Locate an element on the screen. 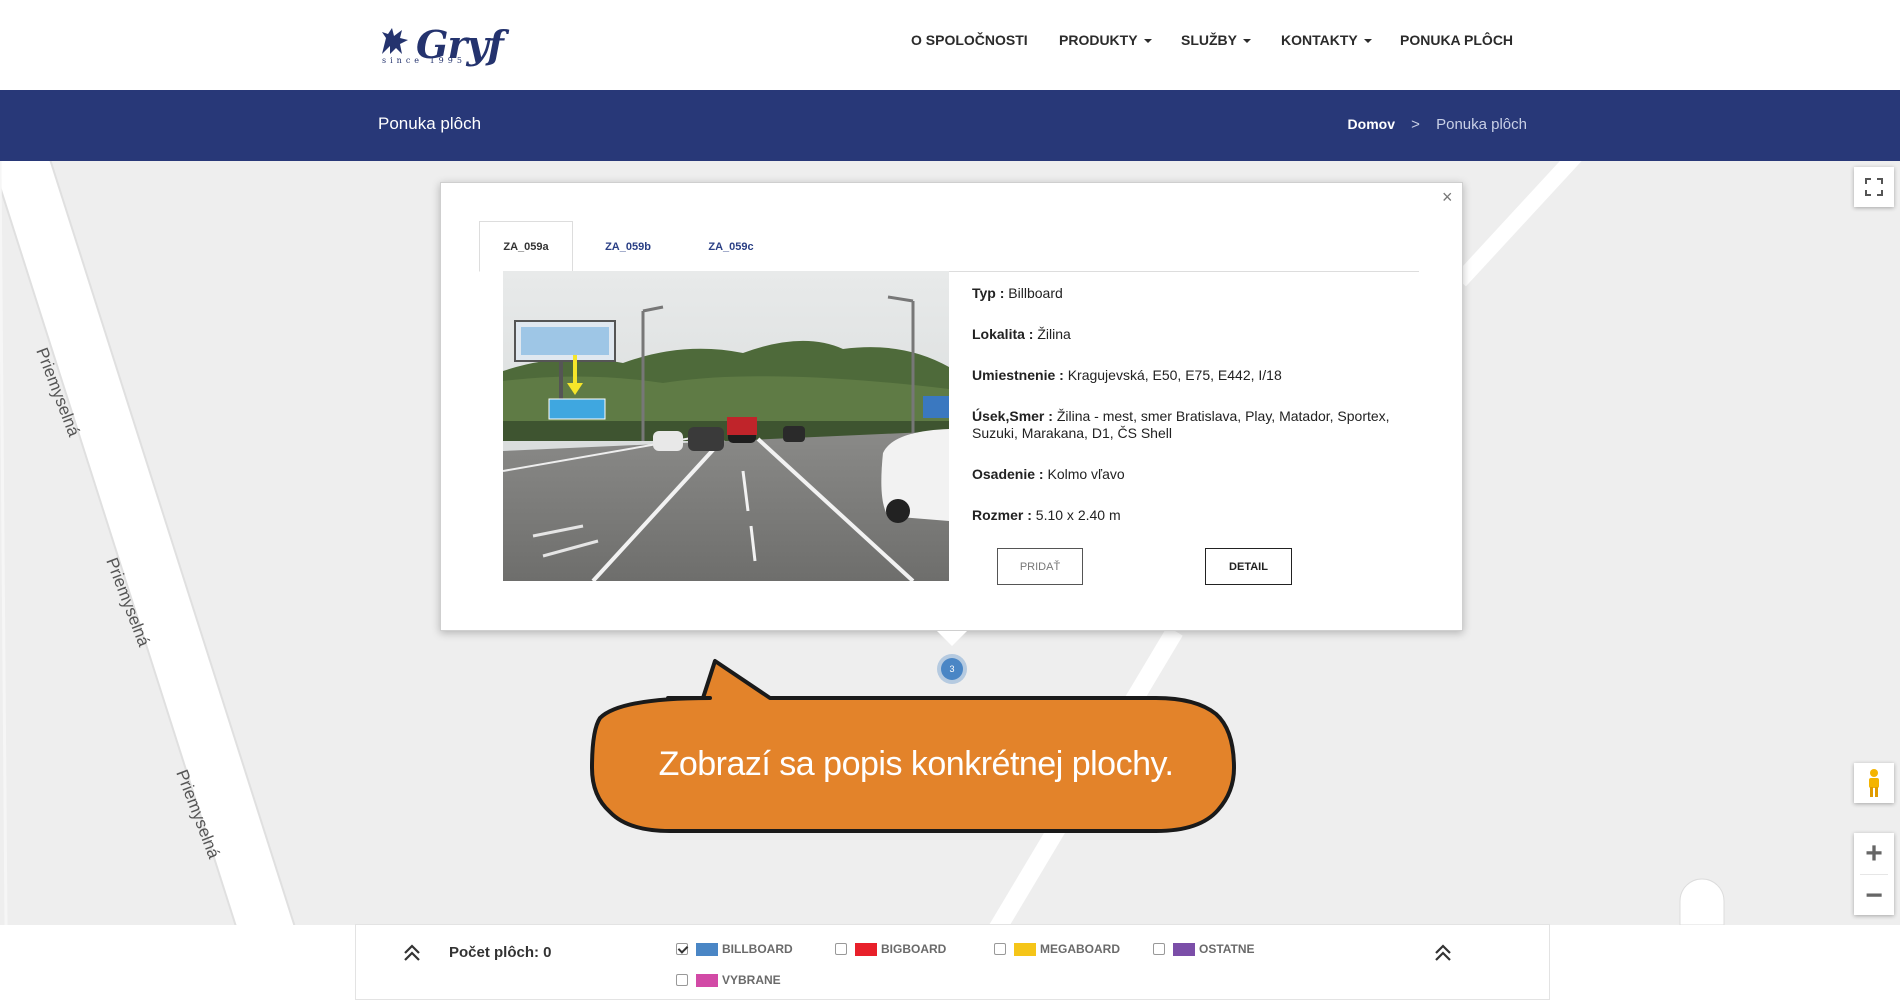 The width and height of the screenshot is (1900, 1000). filter-label: BILLBOARD is located at coordinates (757, 949).